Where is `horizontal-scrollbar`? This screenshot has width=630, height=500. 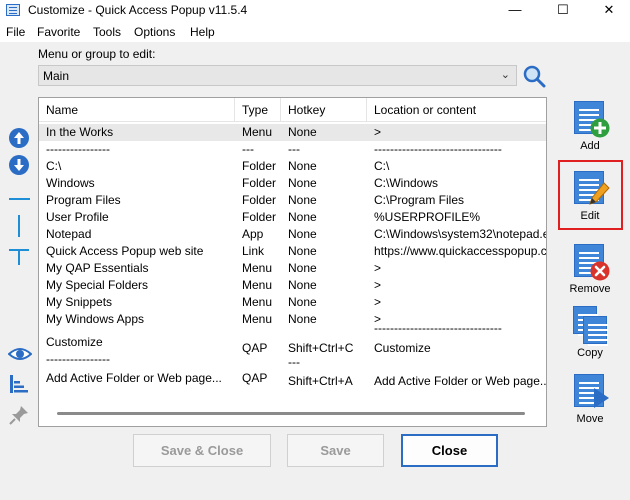
horizontal-scrollbar is located at coordinates (291, 413).